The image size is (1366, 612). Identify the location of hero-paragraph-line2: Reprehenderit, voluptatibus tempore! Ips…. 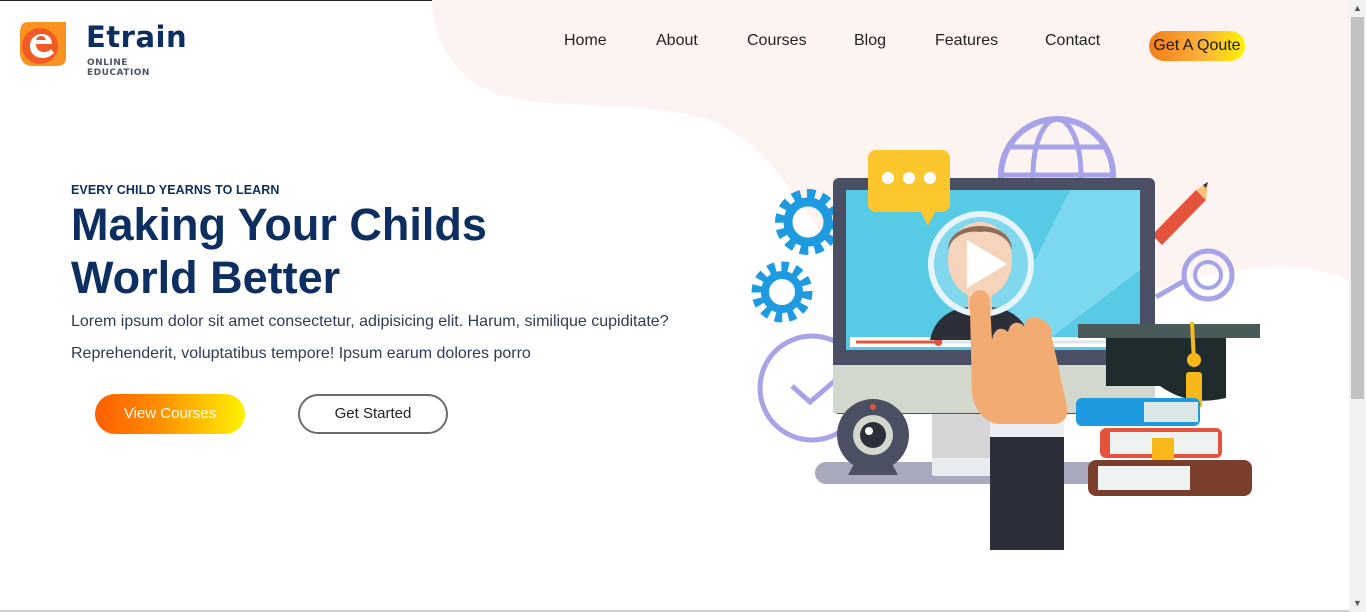
(301, 353).